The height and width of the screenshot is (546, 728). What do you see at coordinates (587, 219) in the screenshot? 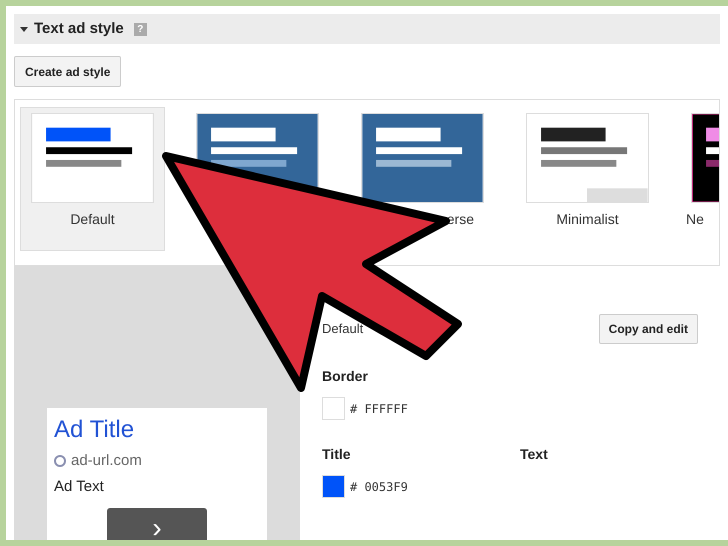
I see `style-label: Minimalist` at bounding box center [587, 219].